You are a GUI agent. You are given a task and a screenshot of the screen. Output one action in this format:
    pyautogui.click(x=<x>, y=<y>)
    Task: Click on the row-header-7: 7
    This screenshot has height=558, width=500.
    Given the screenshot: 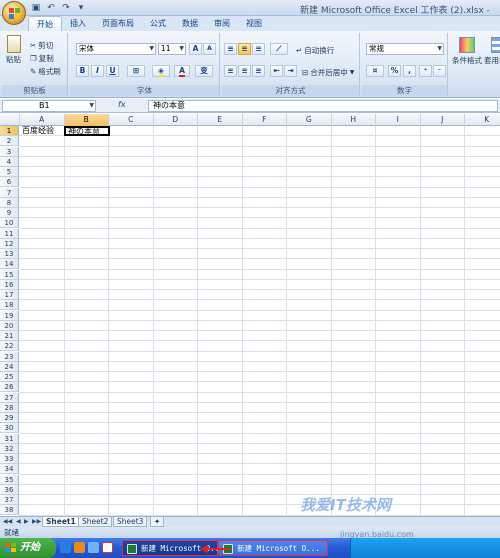 What is the action you would take?
    pyautogui.click(x=9, y=192)
    